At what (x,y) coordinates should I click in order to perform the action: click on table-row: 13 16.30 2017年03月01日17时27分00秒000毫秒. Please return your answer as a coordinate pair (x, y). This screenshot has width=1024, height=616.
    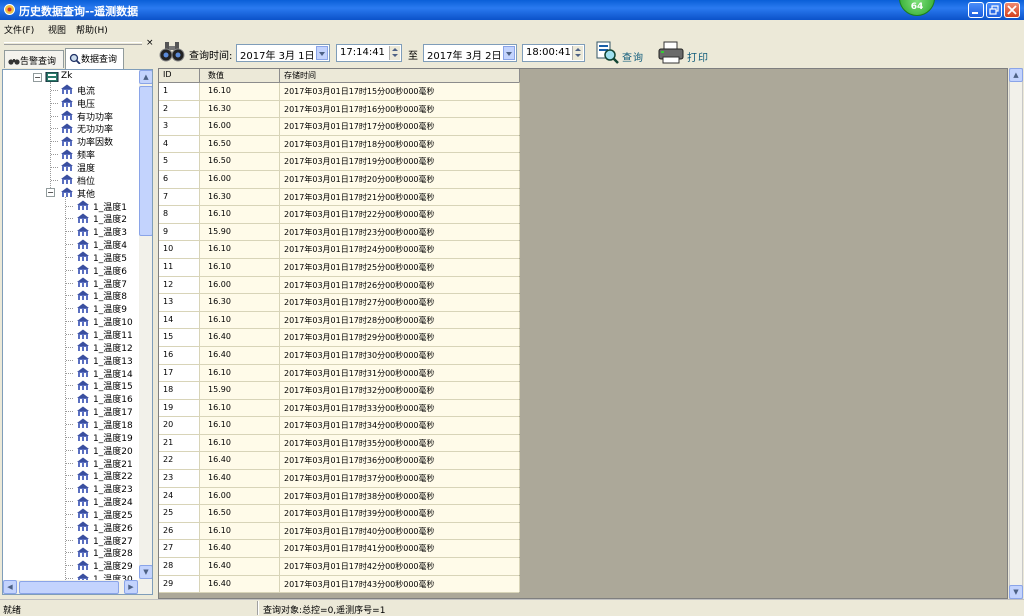
    Looking at the image, I should click on (339, 303).